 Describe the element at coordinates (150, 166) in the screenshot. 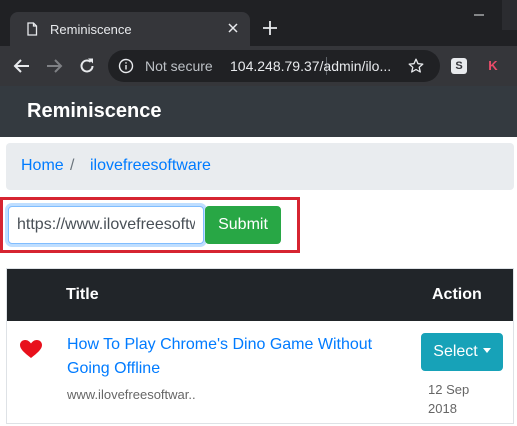

I see `breadcrumb-current-link: ilovefreesoftware` at that location.